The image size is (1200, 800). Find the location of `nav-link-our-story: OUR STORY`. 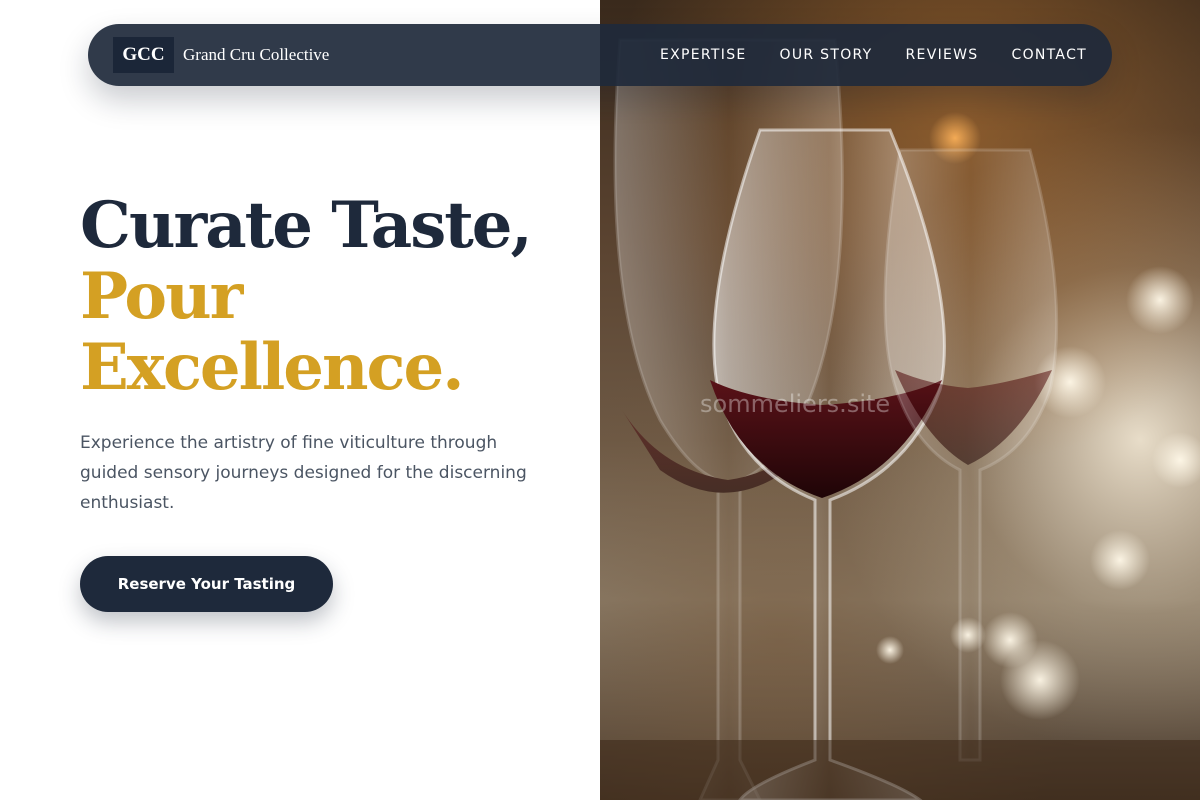

nav-link-our-story: OUR STORY is located at coordinates (826, 55).